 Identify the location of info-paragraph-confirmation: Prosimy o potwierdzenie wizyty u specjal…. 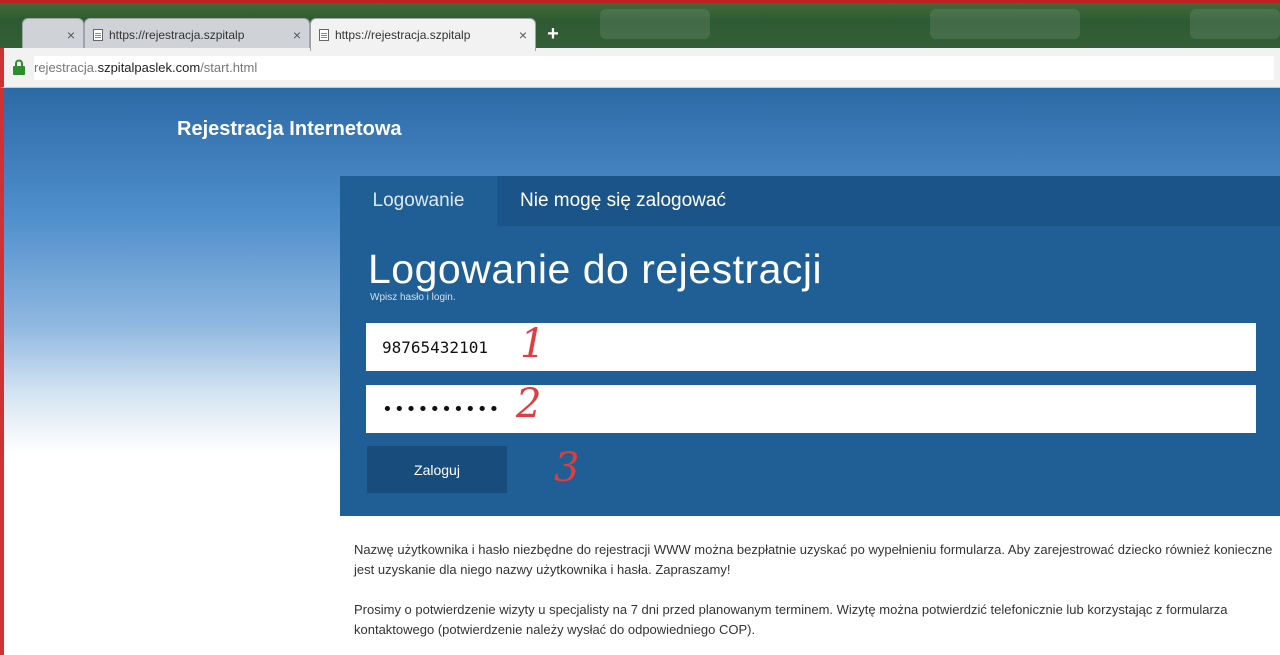
(791, 619).